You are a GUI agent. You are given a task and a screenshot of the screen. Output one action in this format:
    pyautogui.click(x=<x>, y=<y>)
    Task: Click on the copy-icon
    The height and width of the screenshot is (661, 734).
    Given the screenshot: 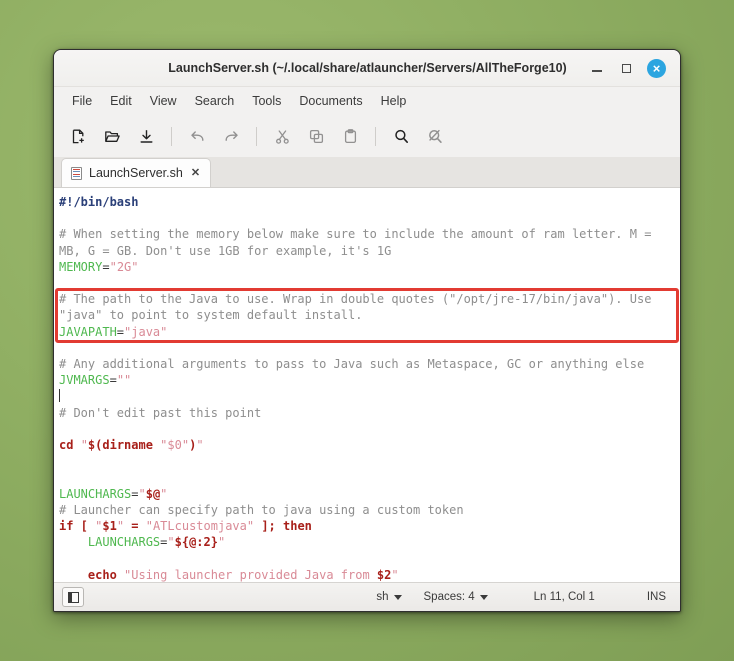 What is the action you would take?
    pyautogui.click(x=316, y=136)
    